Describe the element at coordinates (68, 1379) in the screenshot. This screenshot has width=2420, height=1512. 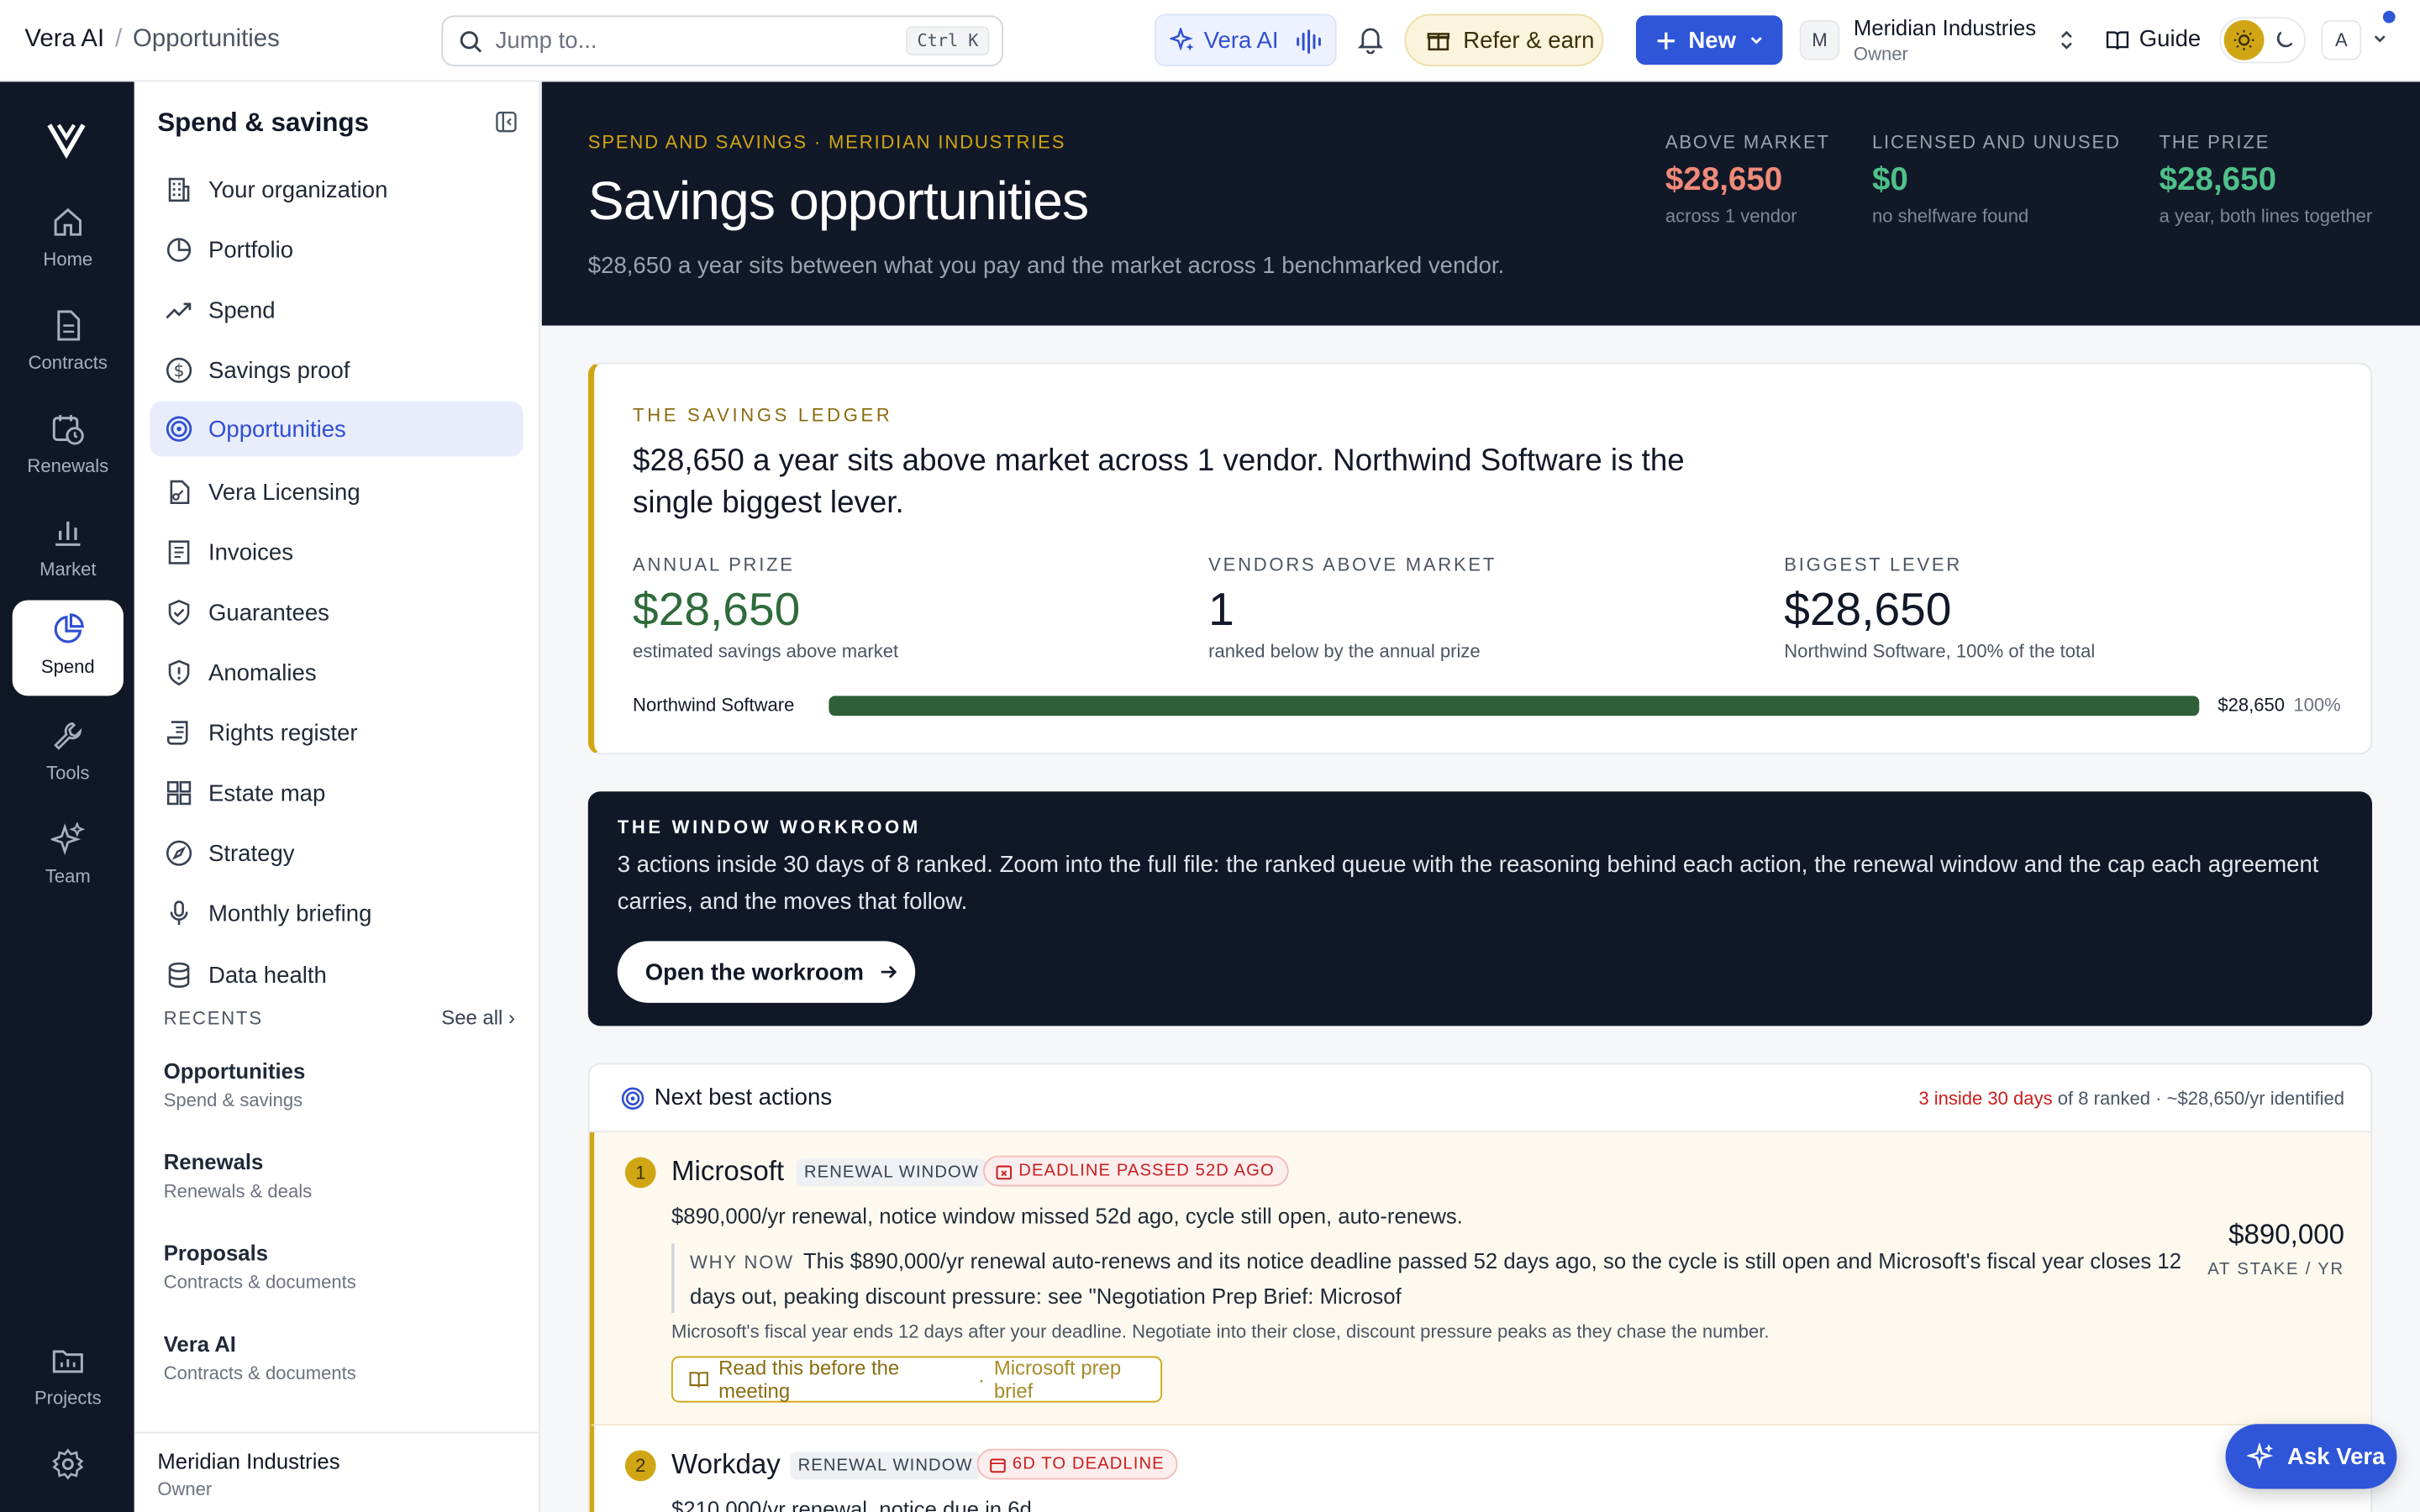
I see `rail-item-projects: Projects` at that location.